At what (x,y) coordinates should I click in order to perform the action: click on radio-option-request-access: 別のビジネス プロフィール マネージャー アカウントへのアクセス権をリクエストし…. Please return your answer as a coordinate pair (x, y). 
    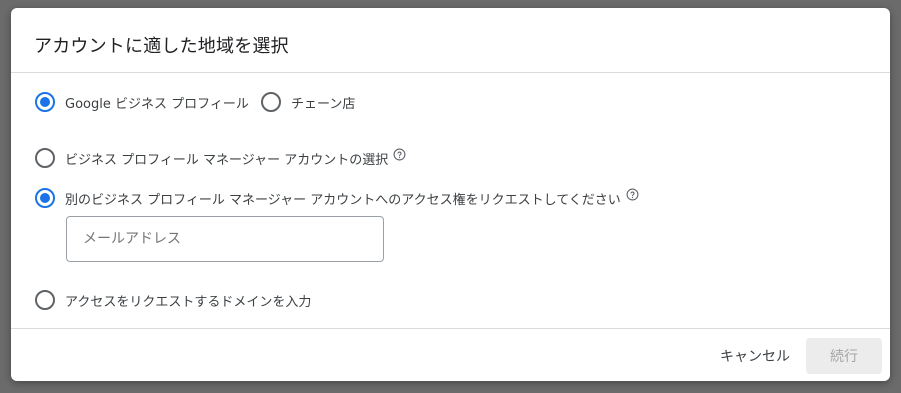
    Looking at the image, I should click on (337, 198).